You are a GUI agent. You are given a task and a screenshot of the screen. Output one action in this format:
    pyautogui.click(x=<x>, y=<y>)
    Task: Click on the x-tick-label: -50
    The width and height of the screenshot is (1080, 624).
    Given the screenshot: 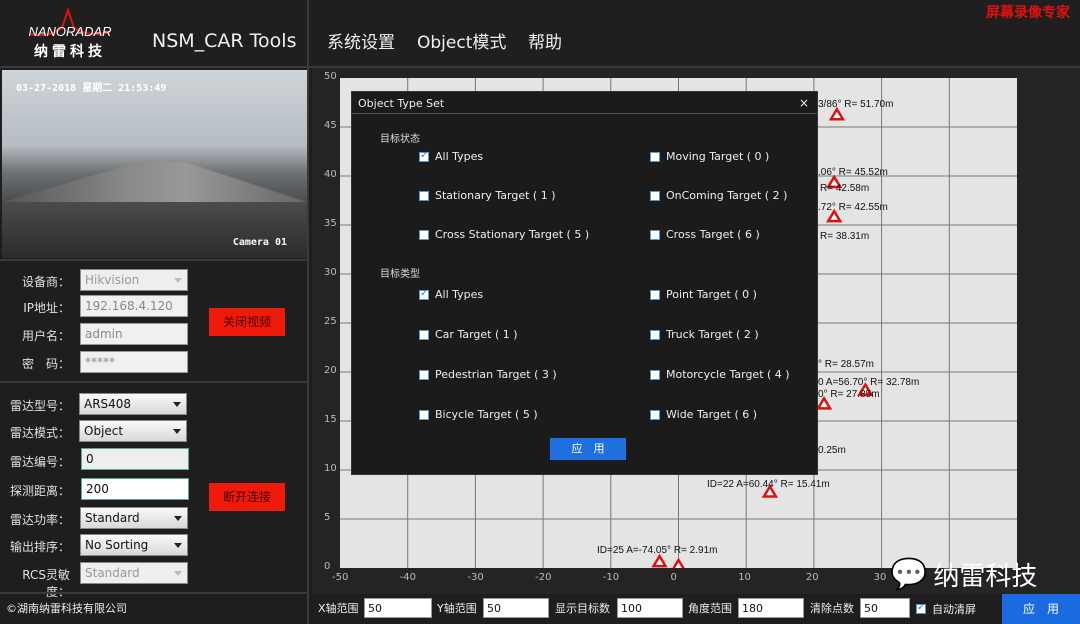 What is the action you would take?
    pyautogui.click(x=340, y=577)
    